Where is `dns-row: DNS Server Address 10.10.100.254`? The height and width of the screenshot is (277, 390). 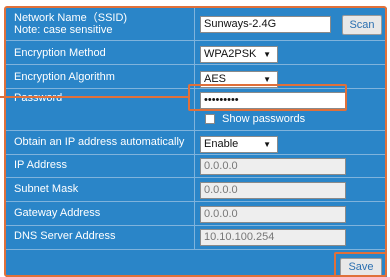 dns-row: DNS Server Address 10.10.100.254 is located at coordinates (196, 238).